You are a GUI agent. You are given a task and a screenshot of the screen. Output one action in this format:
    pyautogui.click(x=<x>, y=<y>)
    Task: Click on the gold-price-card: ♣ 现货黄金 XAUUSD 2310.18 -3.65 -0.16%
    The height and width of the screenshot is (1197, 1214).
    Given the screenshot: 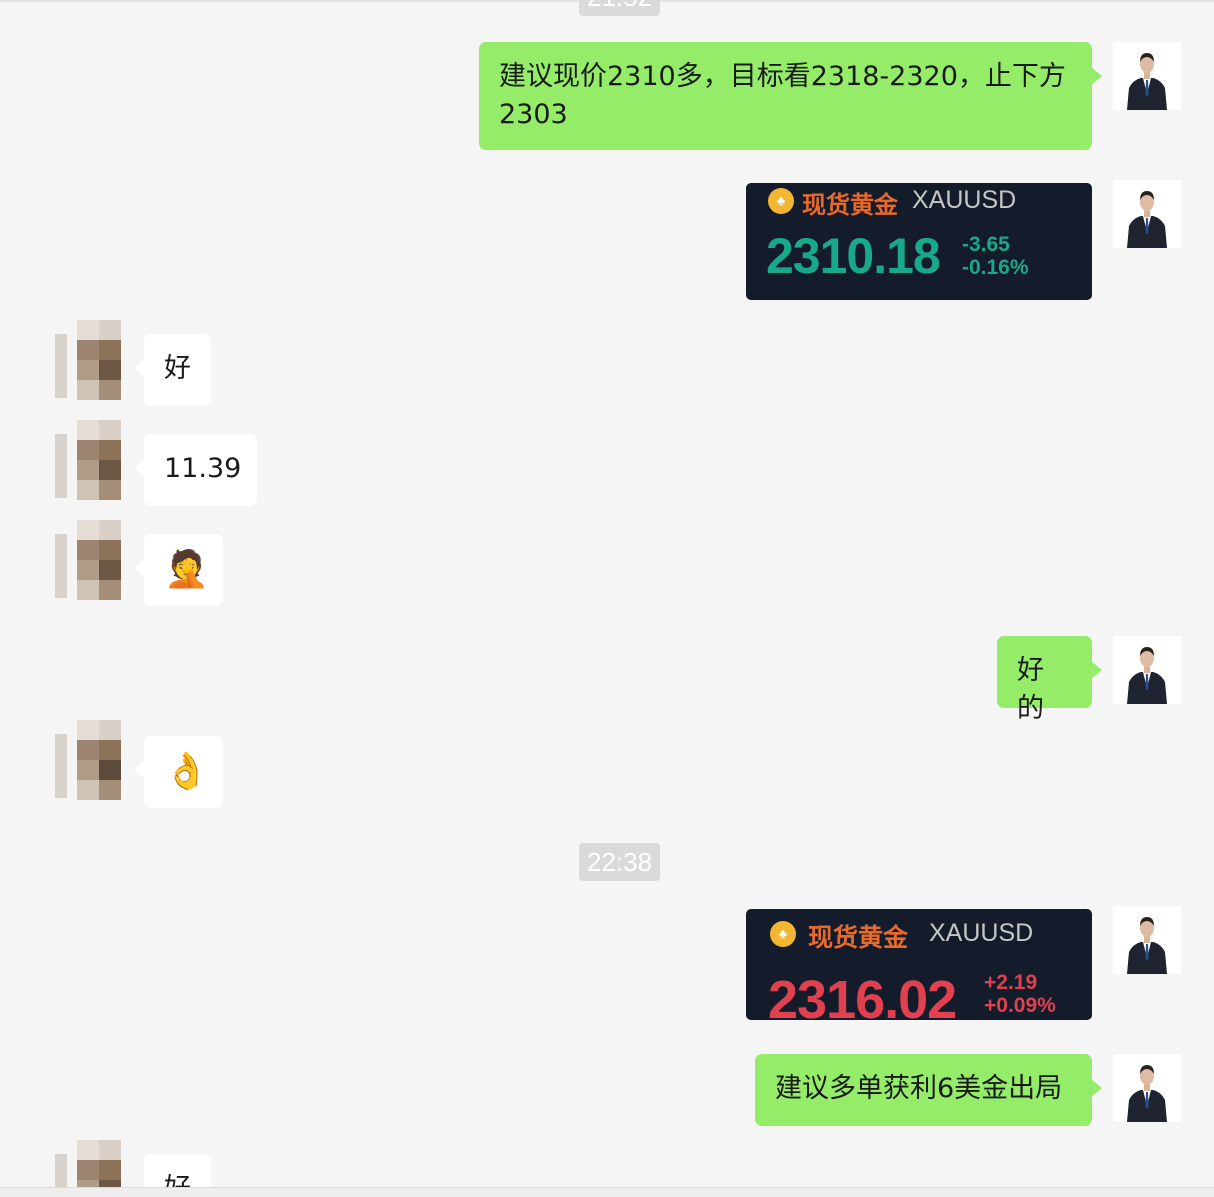 What is the action you would take?
    pyautogui.click(x=919, y=241)
    